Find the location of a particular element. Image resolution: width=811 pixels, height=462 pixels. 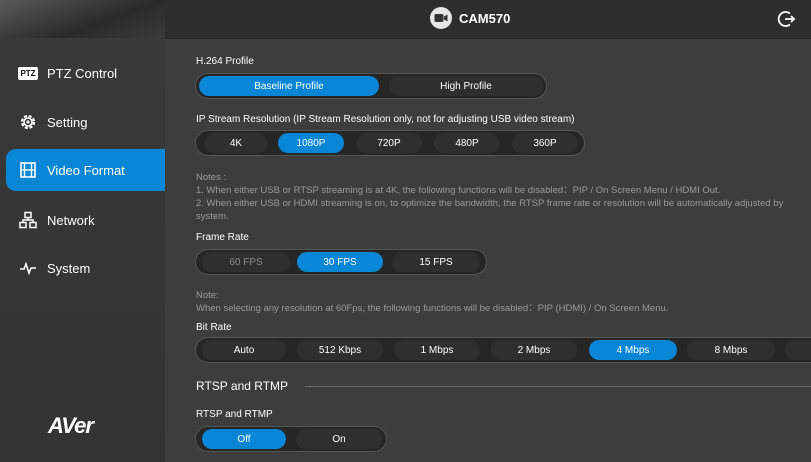

option-480p: 480P is located at coordinates (467, 143).